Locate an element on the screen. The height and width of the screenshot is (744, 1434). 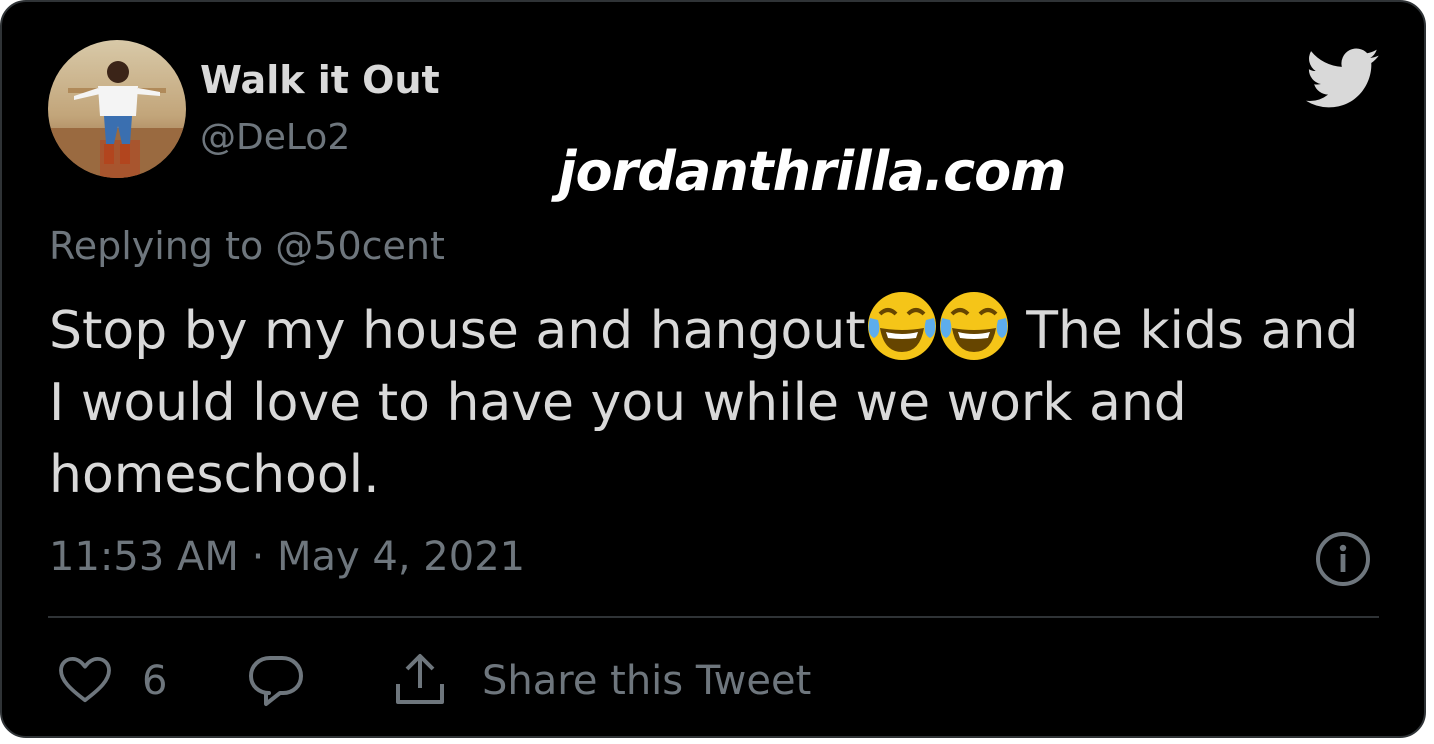
avatar-photo is located at coordinates (117, 109).